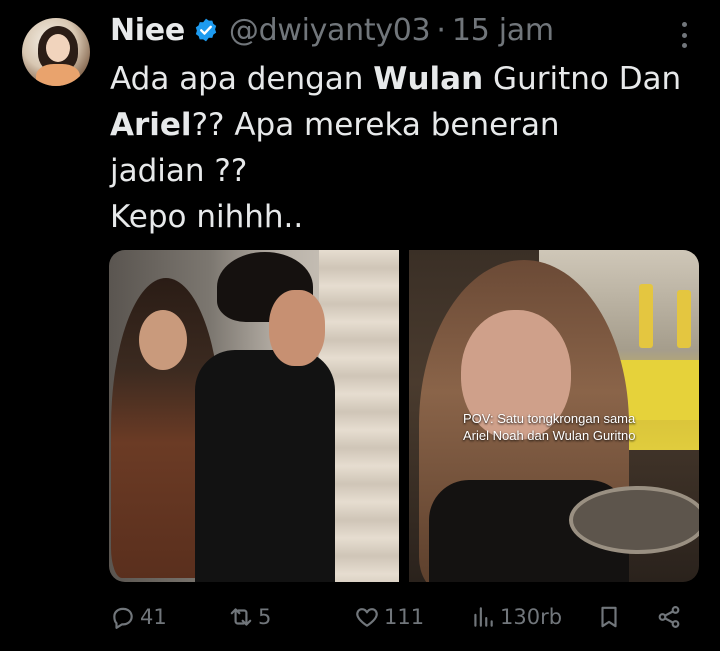 The image size is (720, 651). Describe the element at coordinates (153, 617) in the screenshot. I see `reply-count: 41` at that location.